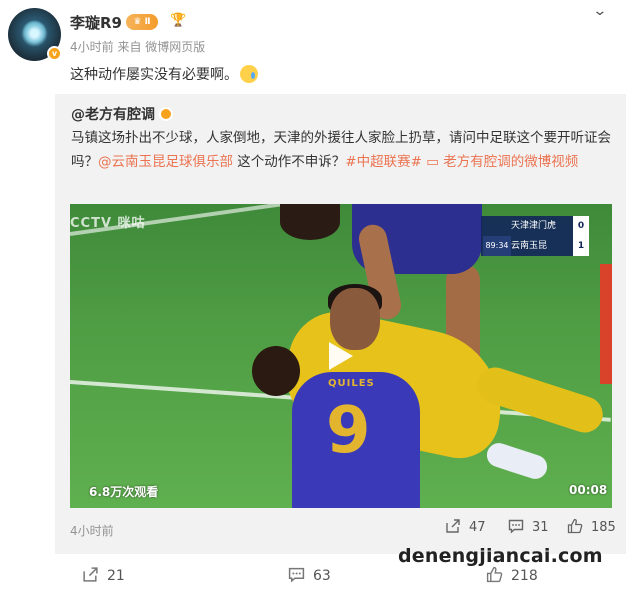 The width and height of the screenshot is (626, 594). I want to click on team-score: 1, so click(581, 246).